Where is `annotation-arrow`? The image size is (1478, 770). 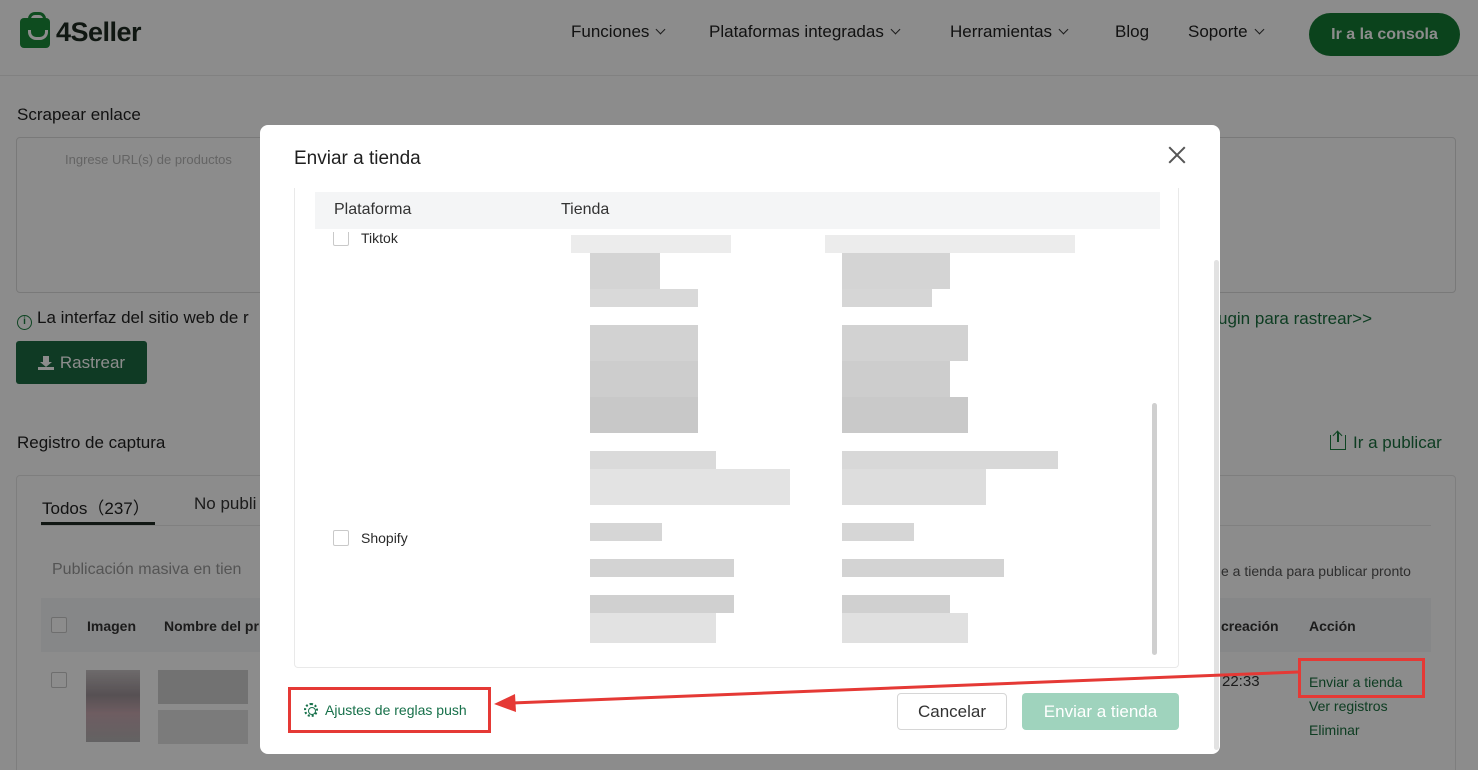
annotation-arrow is located at coordinates (896, 691).